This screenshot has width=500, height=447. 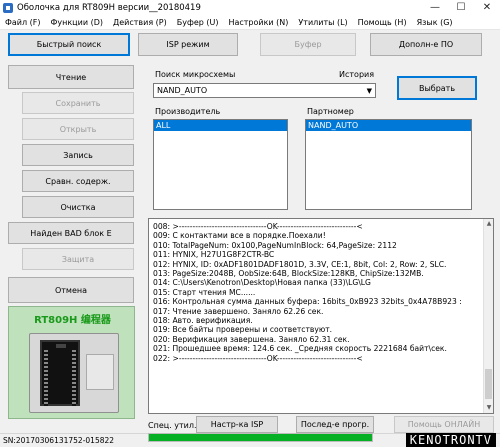 I want to click on menu-language: Язык (G), so click(x=435, y=22).